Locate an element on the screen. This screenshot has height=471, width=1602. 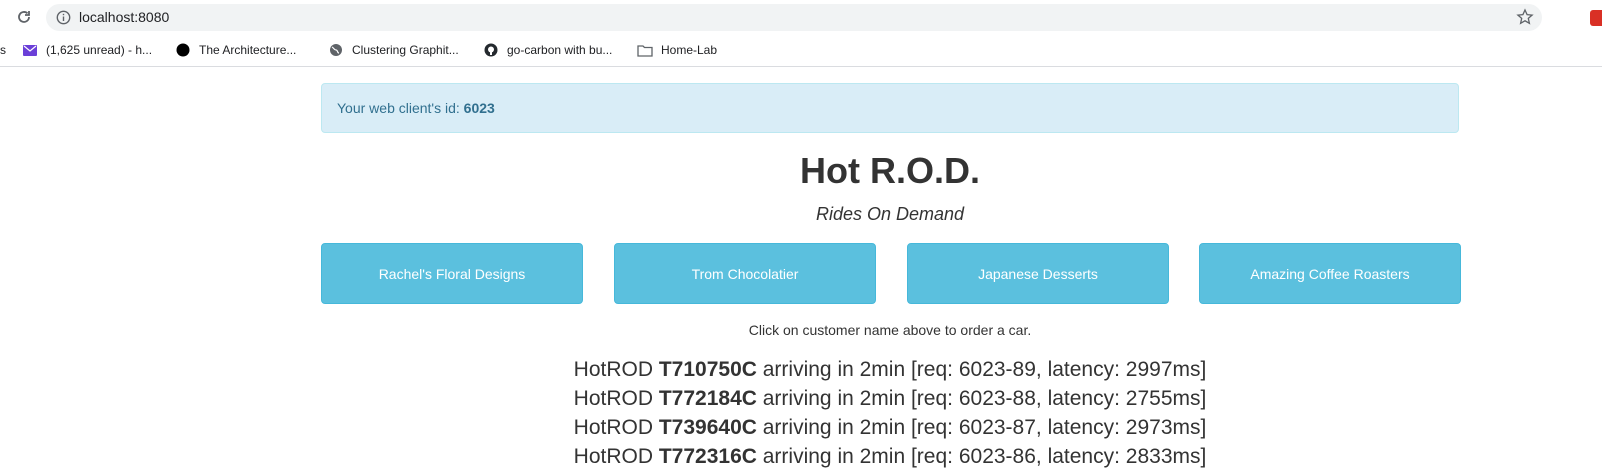
bookmark-label: s is located at coordinates (3, 50).